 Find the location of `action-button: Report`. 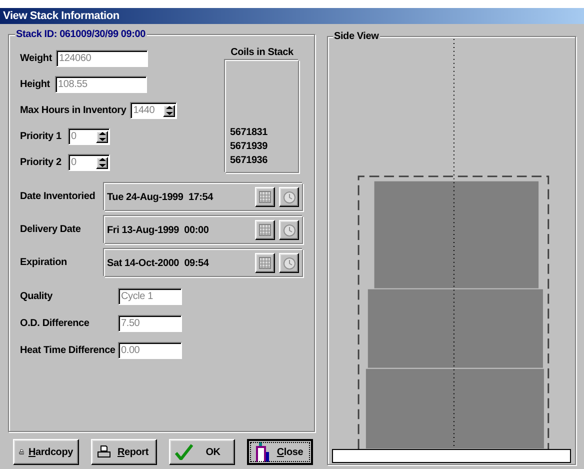

action-button: Report is located at coordinates (124, 452).